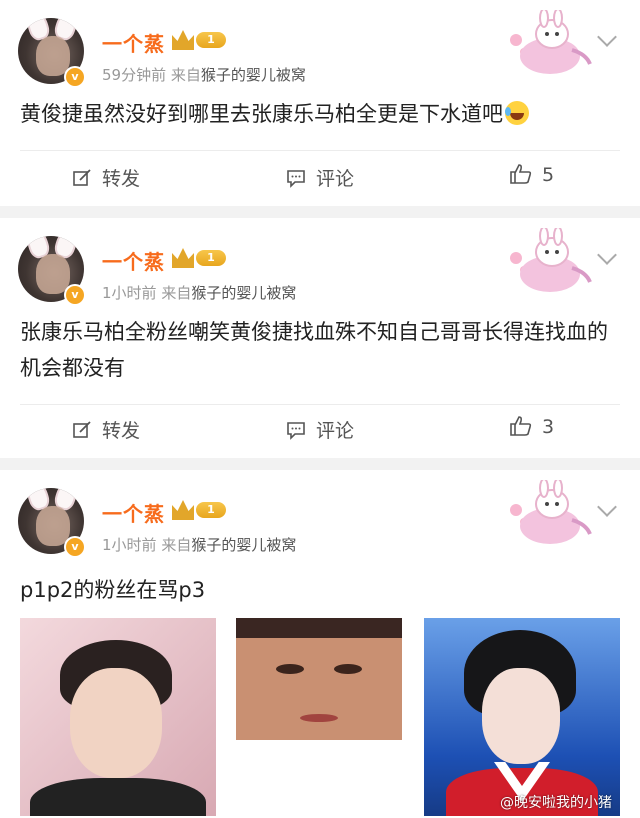 Image resolution: width=640 pixels, height=818 pixels. I want to click on like-count: 3, so click(548, 427).